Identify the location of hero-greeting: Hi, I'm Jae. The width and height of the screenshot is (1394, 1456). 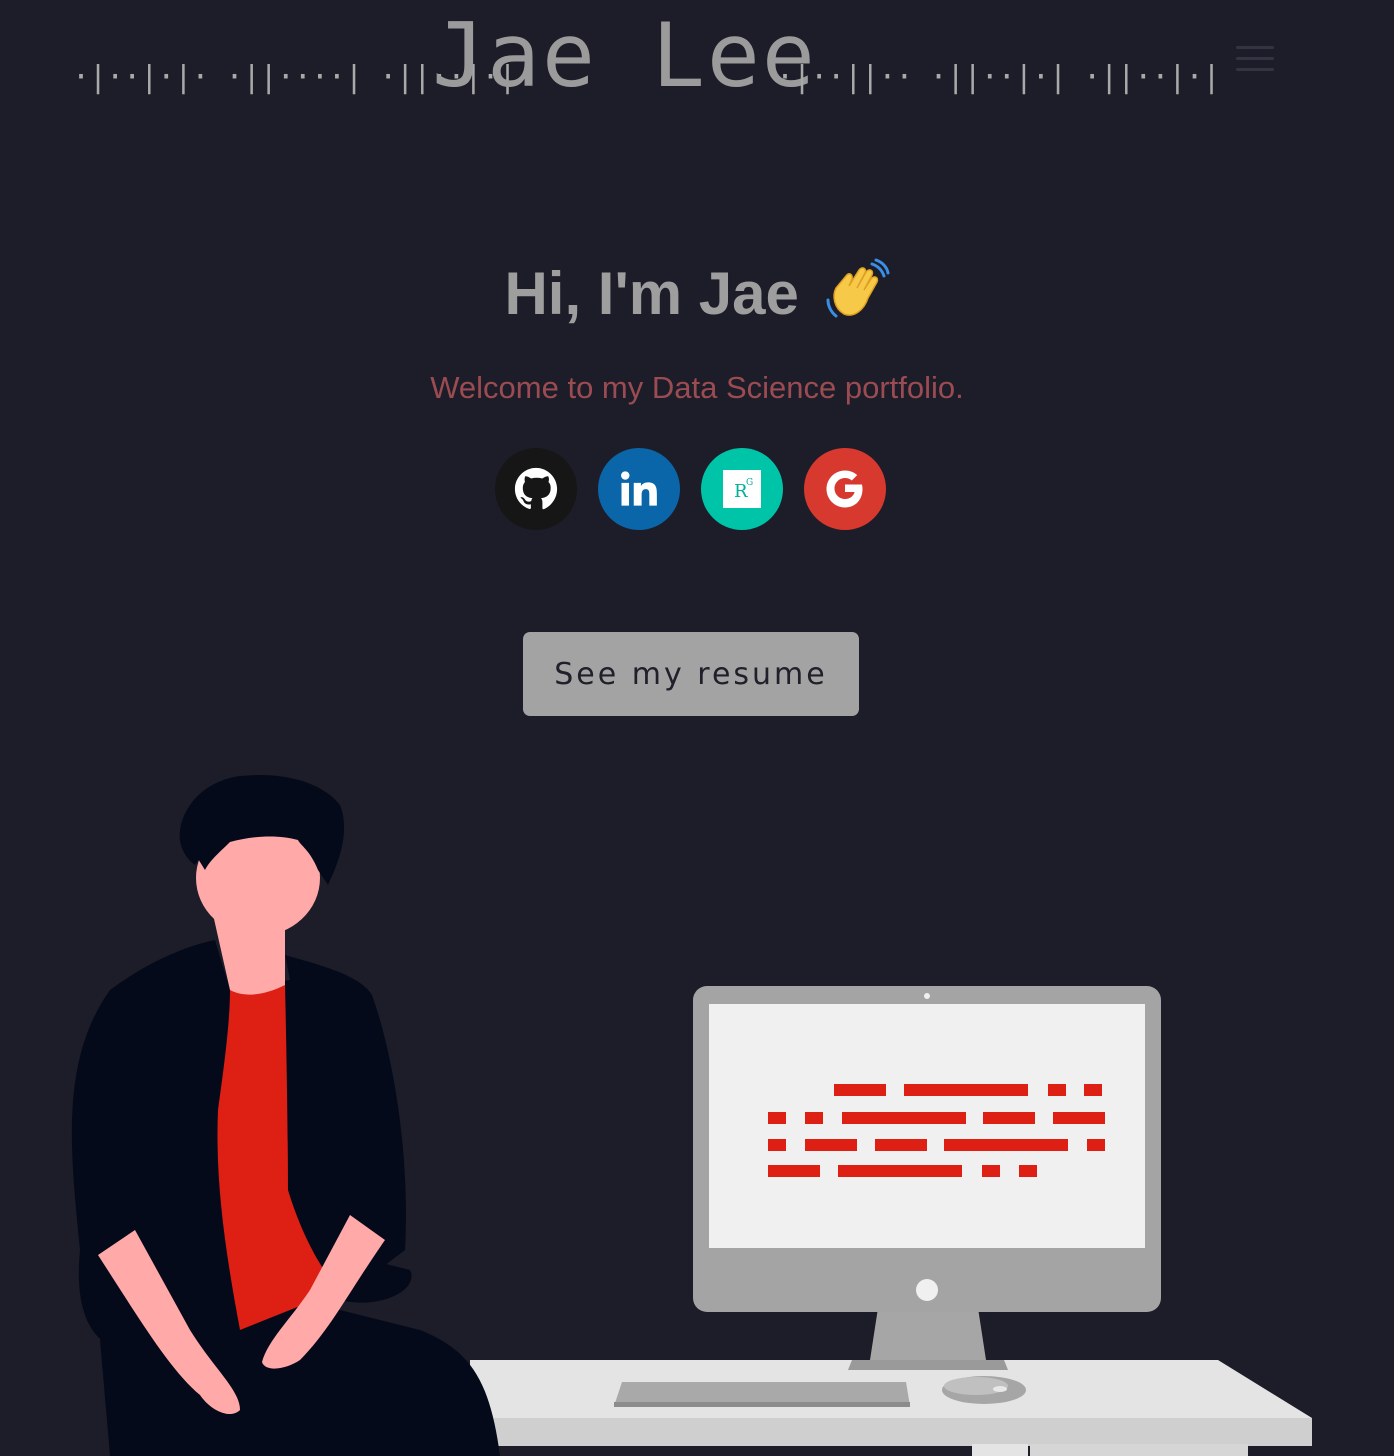
(697, 298).